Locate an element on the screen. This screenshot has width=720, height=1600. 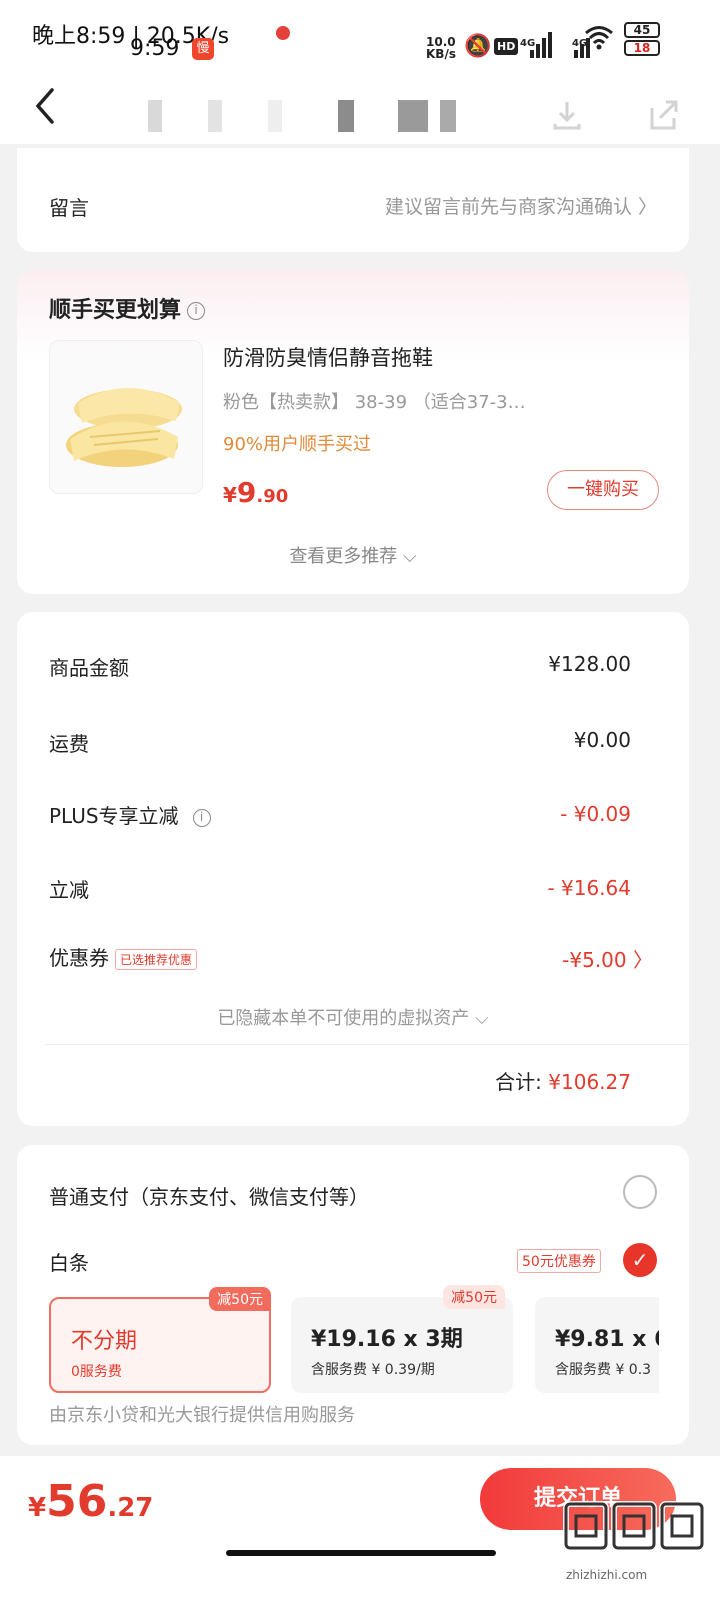
download-icon is located at coordinates (567, 115).